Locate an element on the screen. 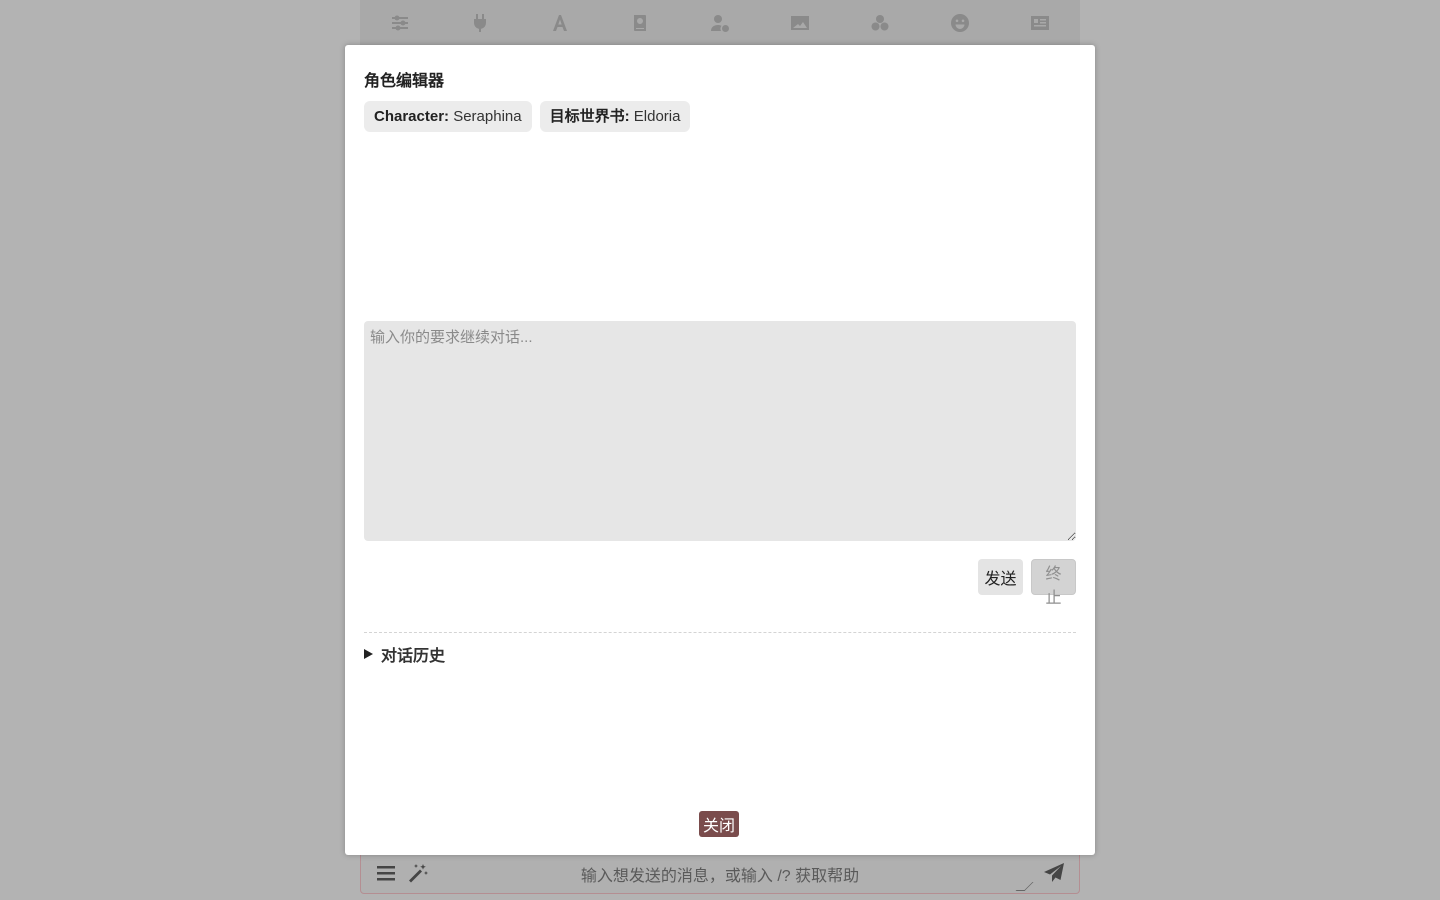 The image size is (1440, 900). character-chip-value: Seraphina is located at coordinates (487, 116).